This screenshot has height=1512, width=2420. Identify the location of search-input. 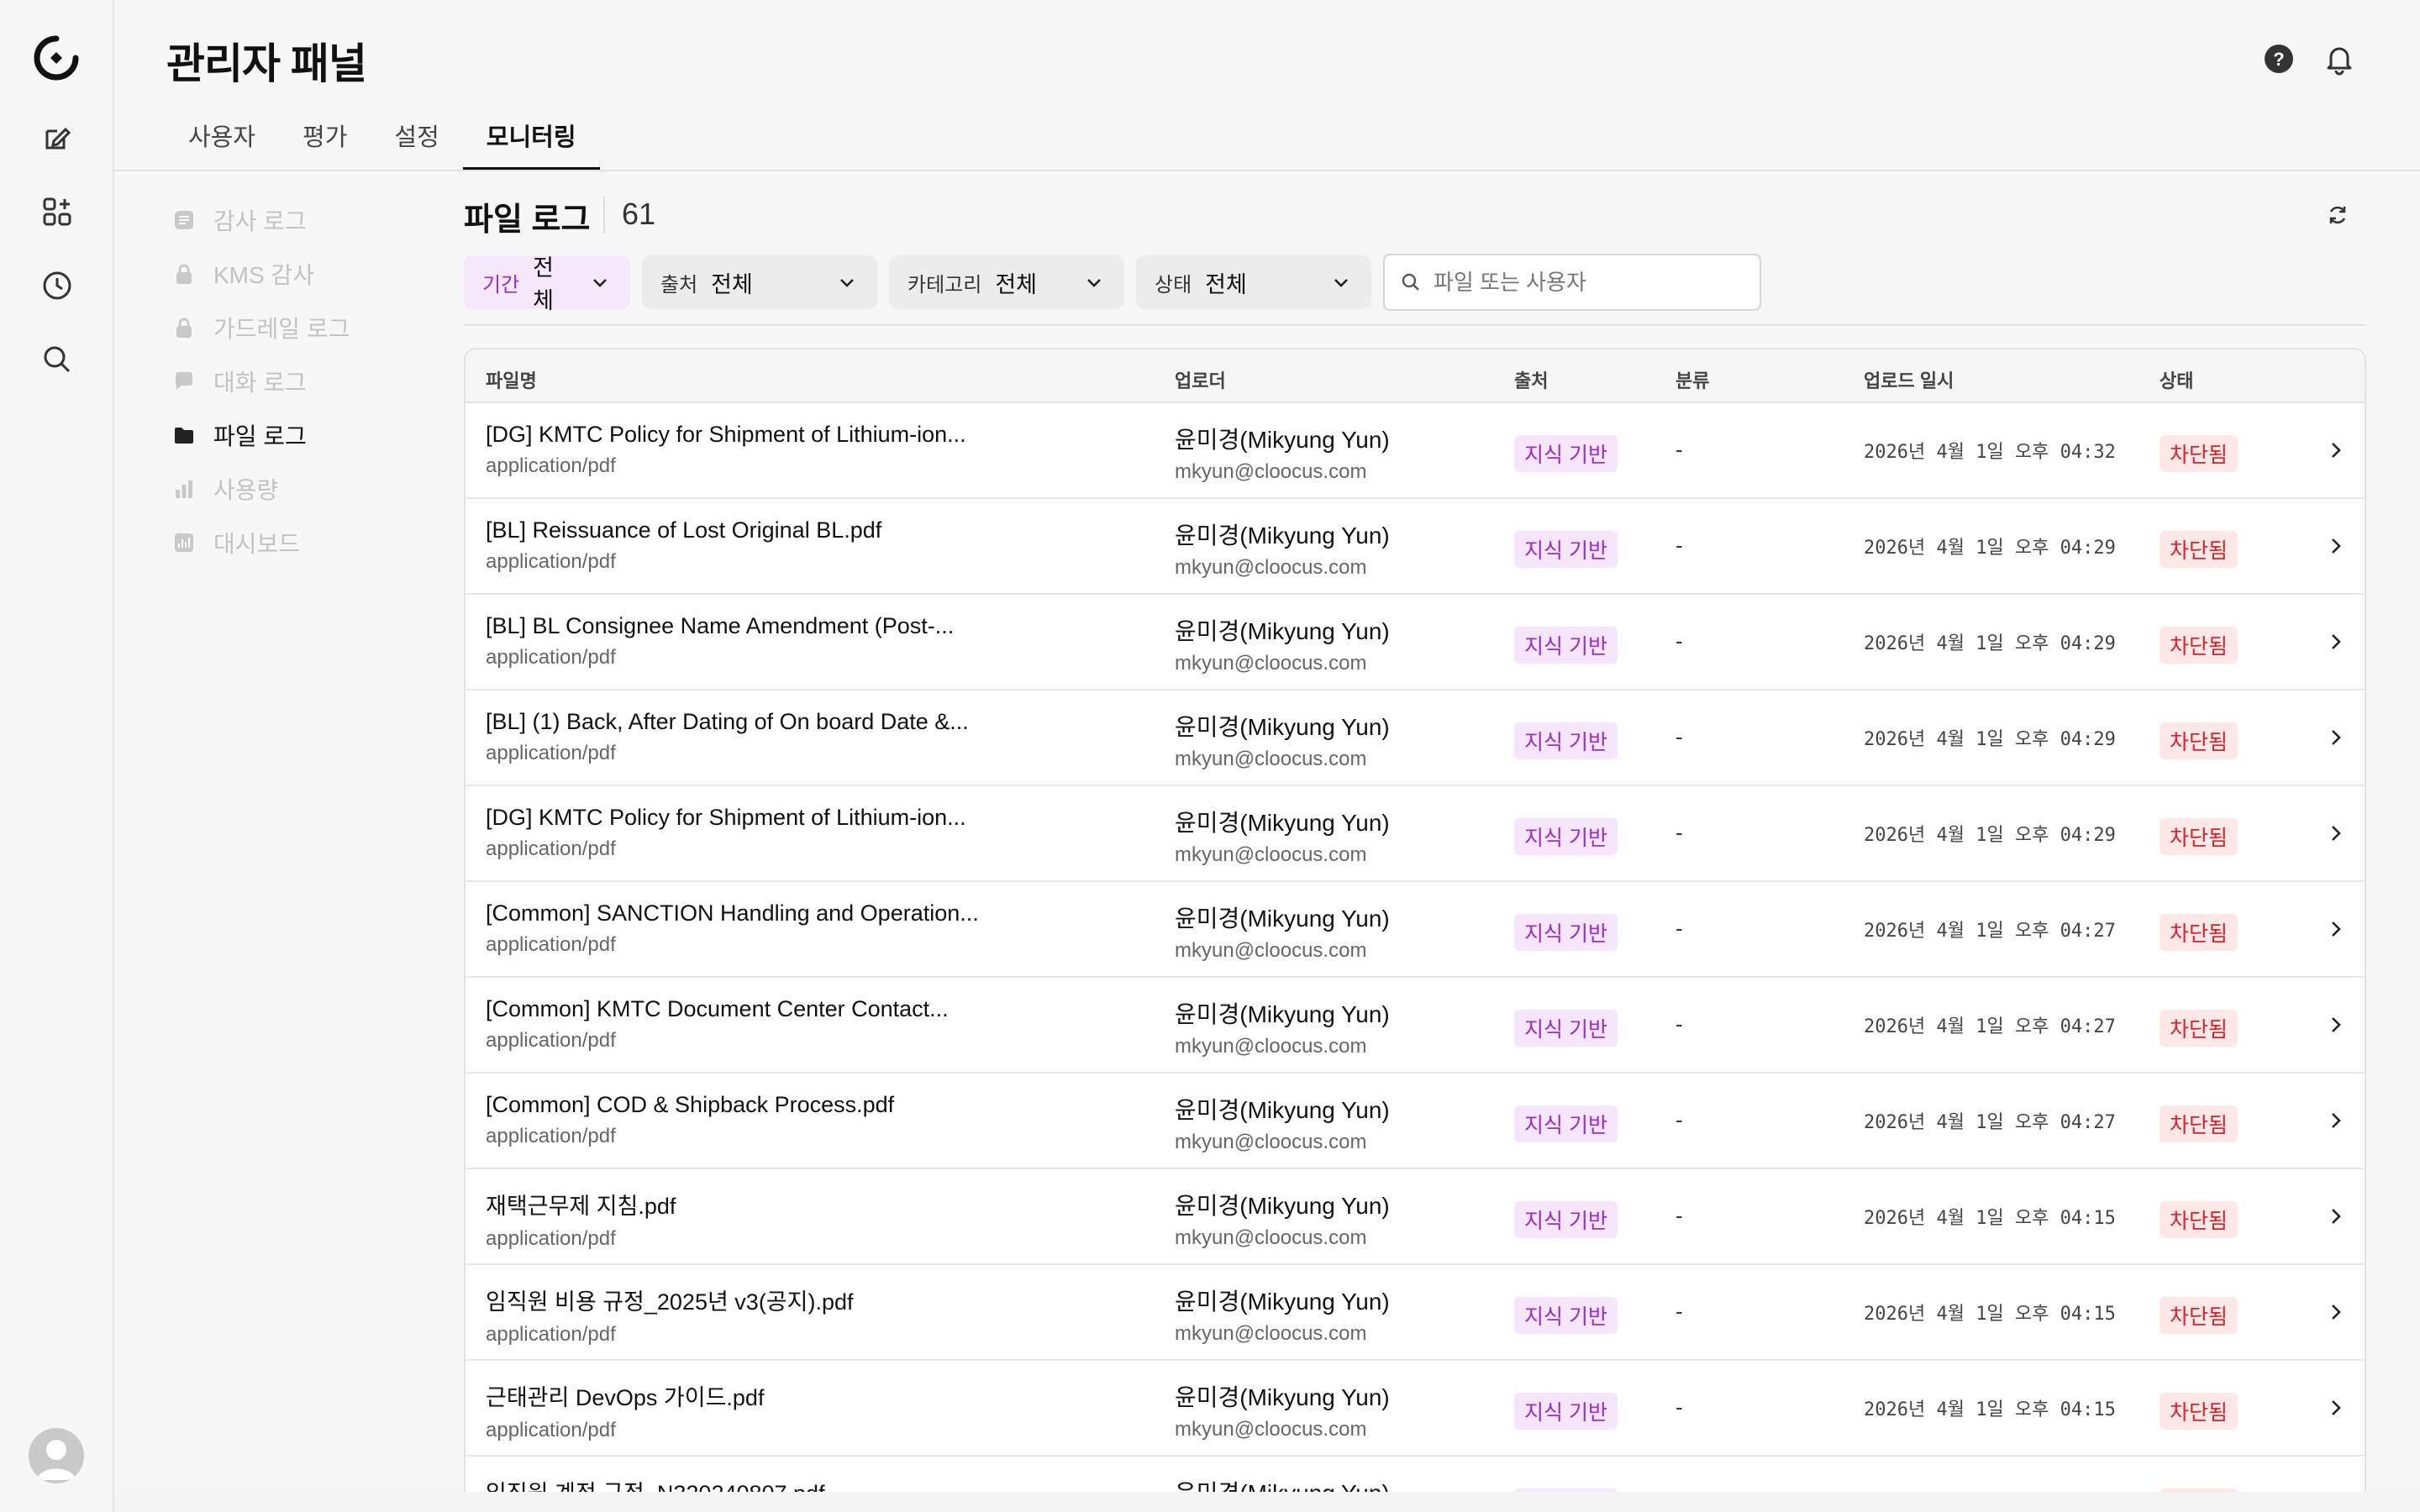
(1589, 282).